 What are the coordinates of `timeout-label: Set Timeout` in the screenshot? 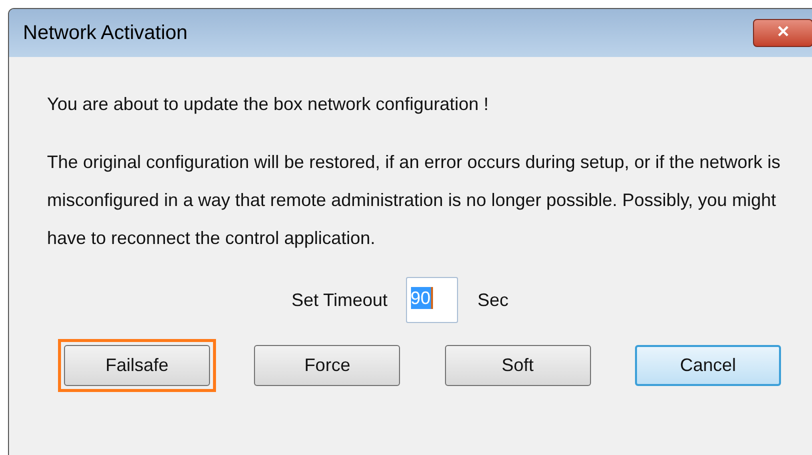 It's located at (339, 300).